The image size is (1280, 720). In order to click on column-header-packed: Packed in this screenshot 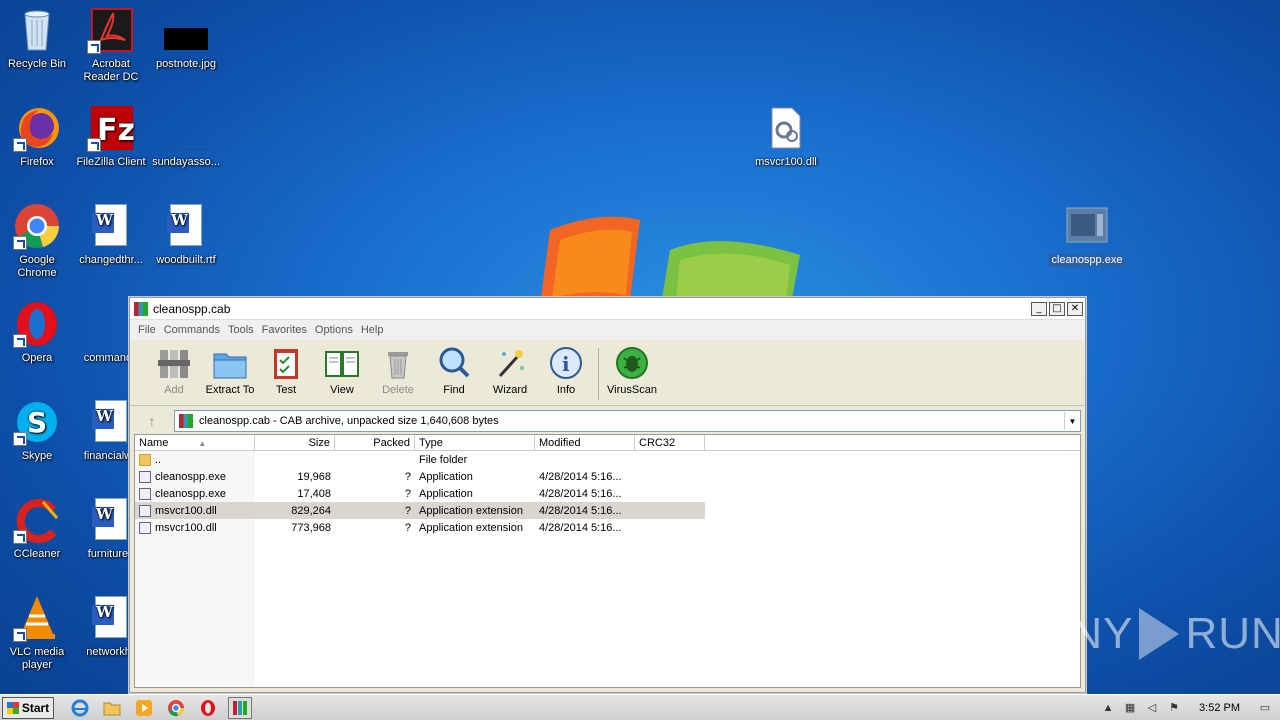, I will do `click(375, 442)`.